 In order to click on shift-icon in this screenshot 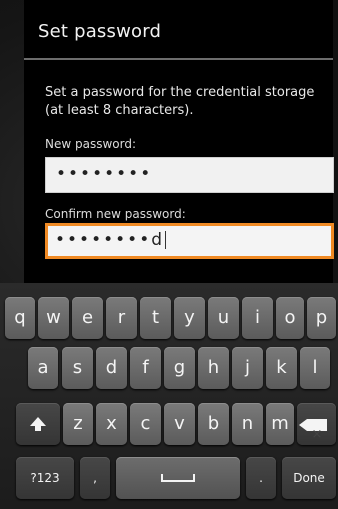, I will do `click(38, 424)`.